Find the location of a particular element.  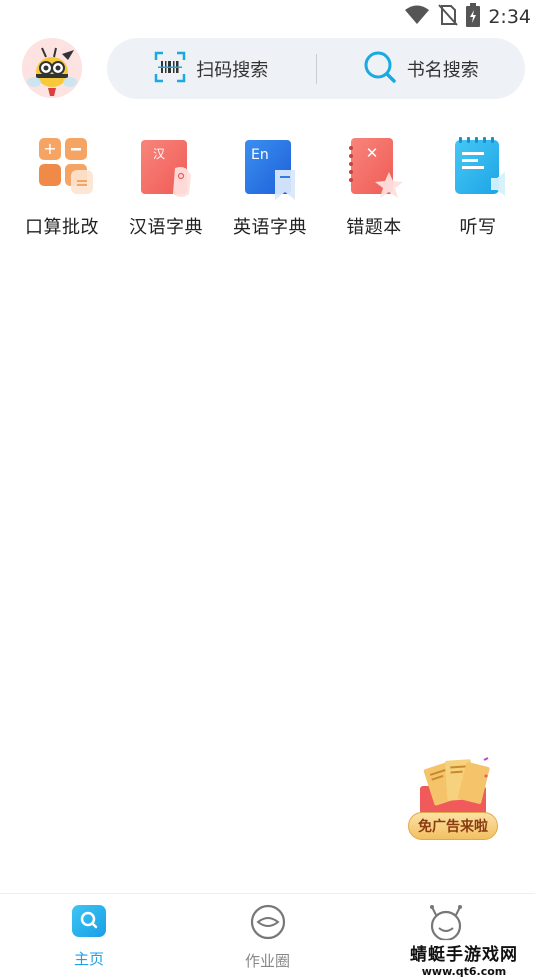

tool-label: 英语字典 is located at coordinates (270, 227).